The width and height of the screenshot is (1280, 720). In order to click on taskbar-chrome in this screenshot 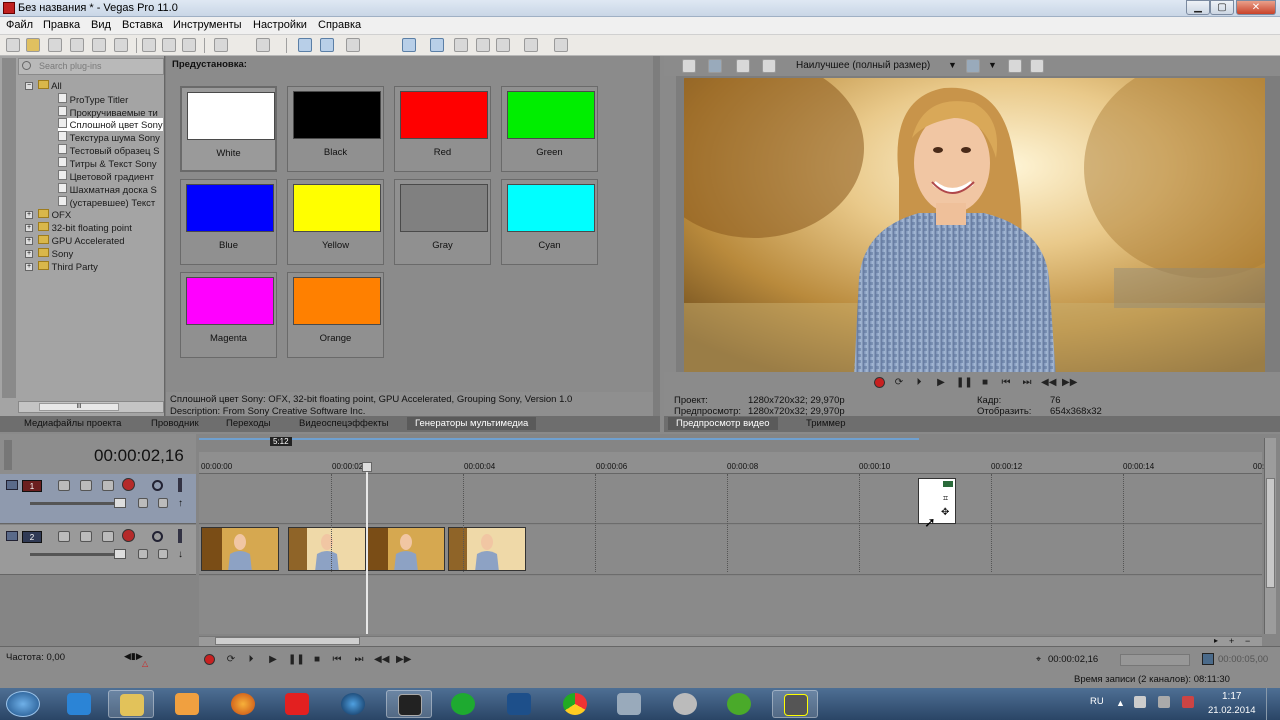, I will do `click(575, 704)`.